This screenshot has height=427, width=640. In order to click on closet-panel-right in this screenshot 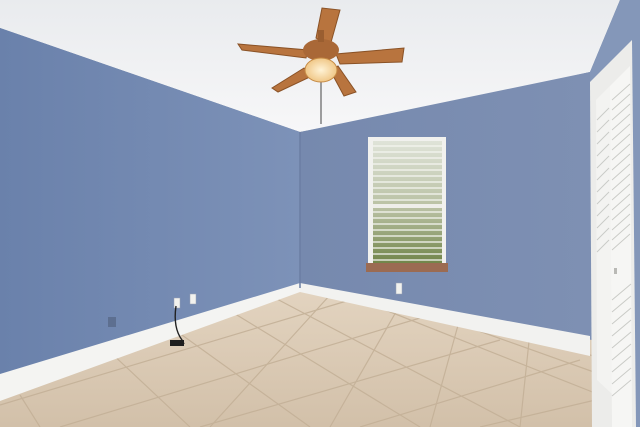, I will do `click(621, 246)`.